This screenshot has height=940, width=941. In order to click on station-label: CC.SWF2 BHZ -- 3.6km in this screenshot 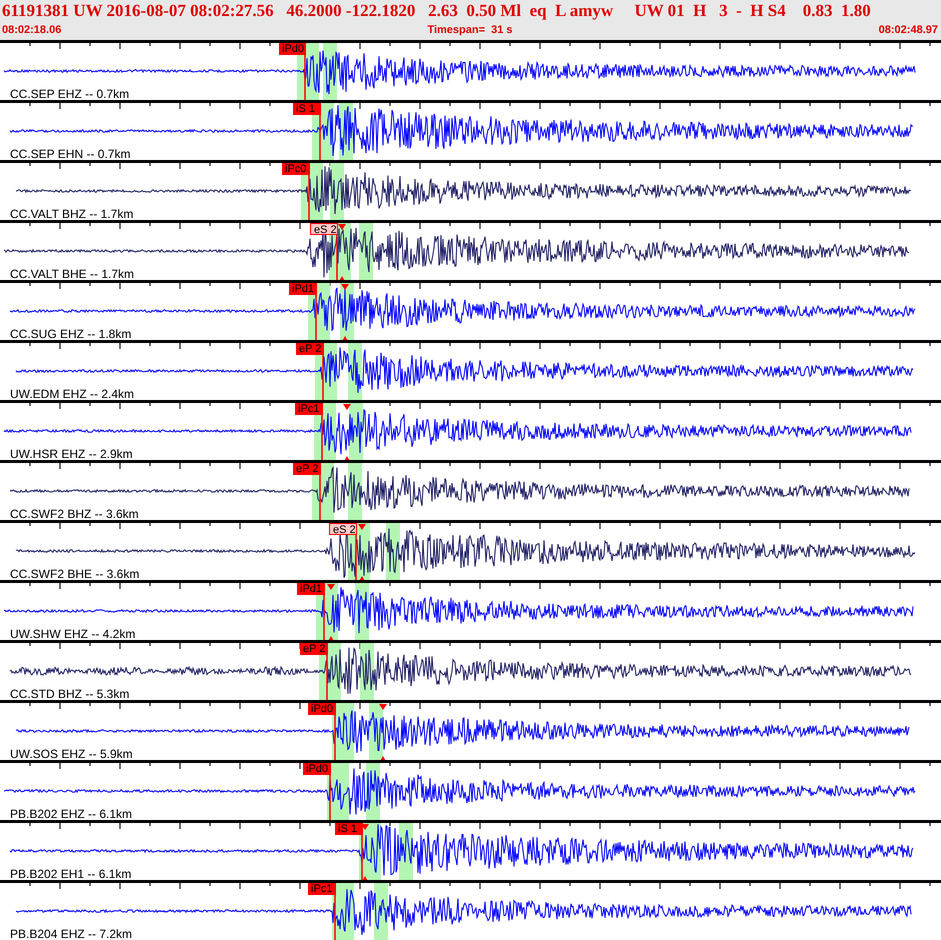, I will do `click(74, 513)`.